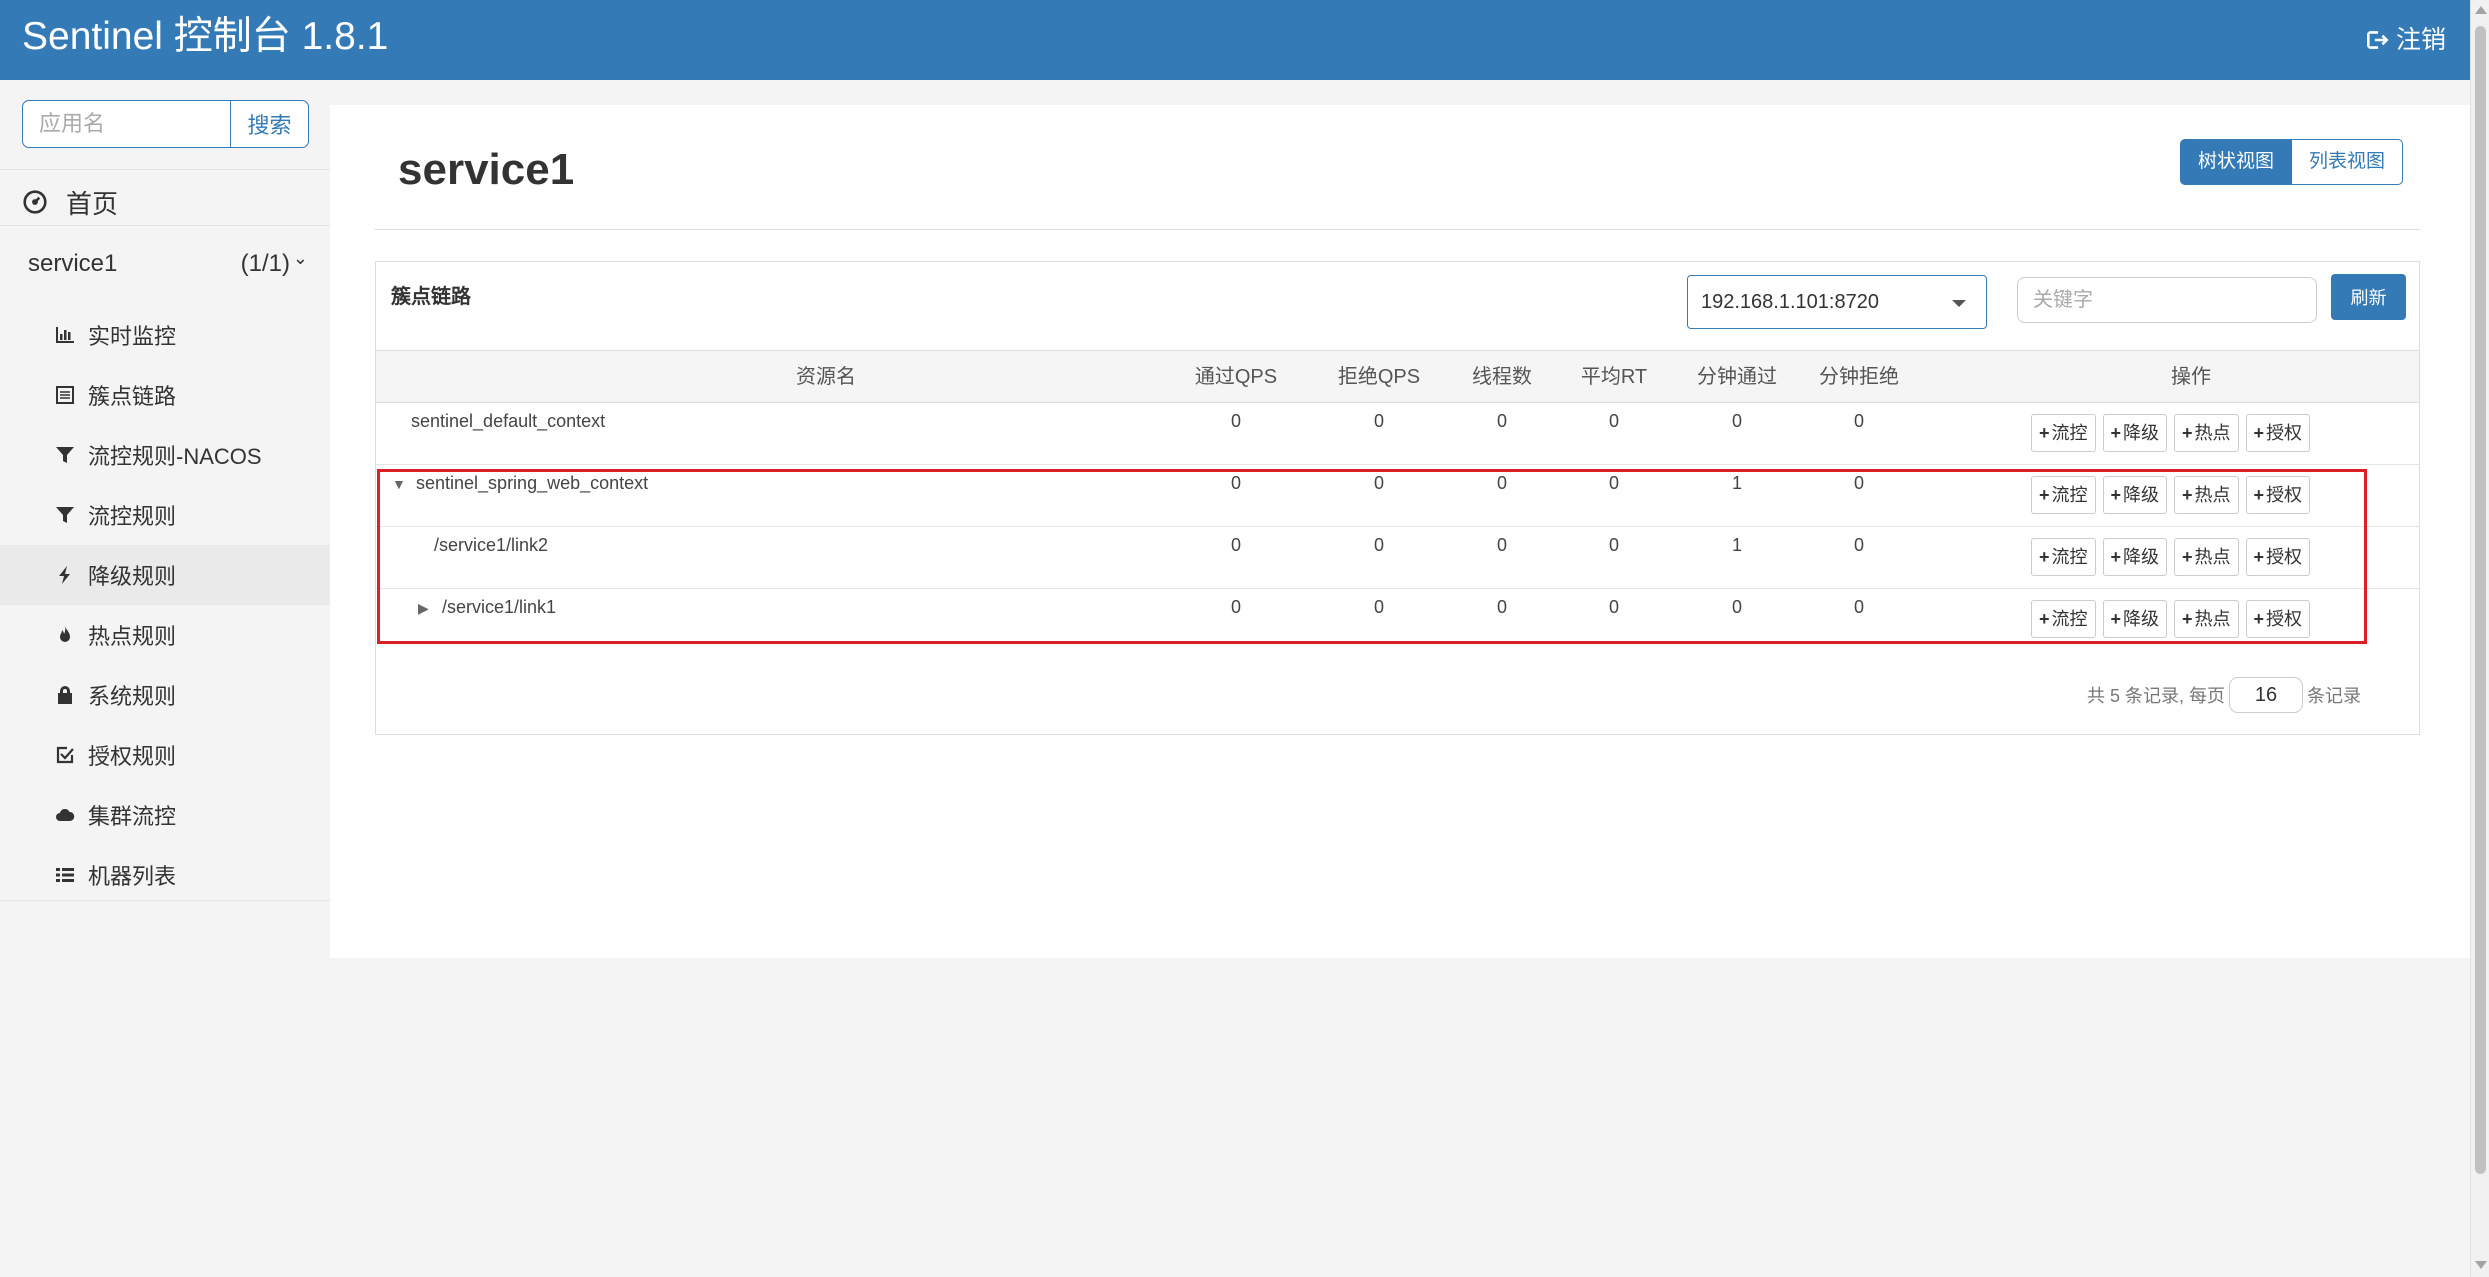  What do you see at coordinates (65, 635) in the screenshot?
I see `fire-icon` at bounding box center [65, 635].